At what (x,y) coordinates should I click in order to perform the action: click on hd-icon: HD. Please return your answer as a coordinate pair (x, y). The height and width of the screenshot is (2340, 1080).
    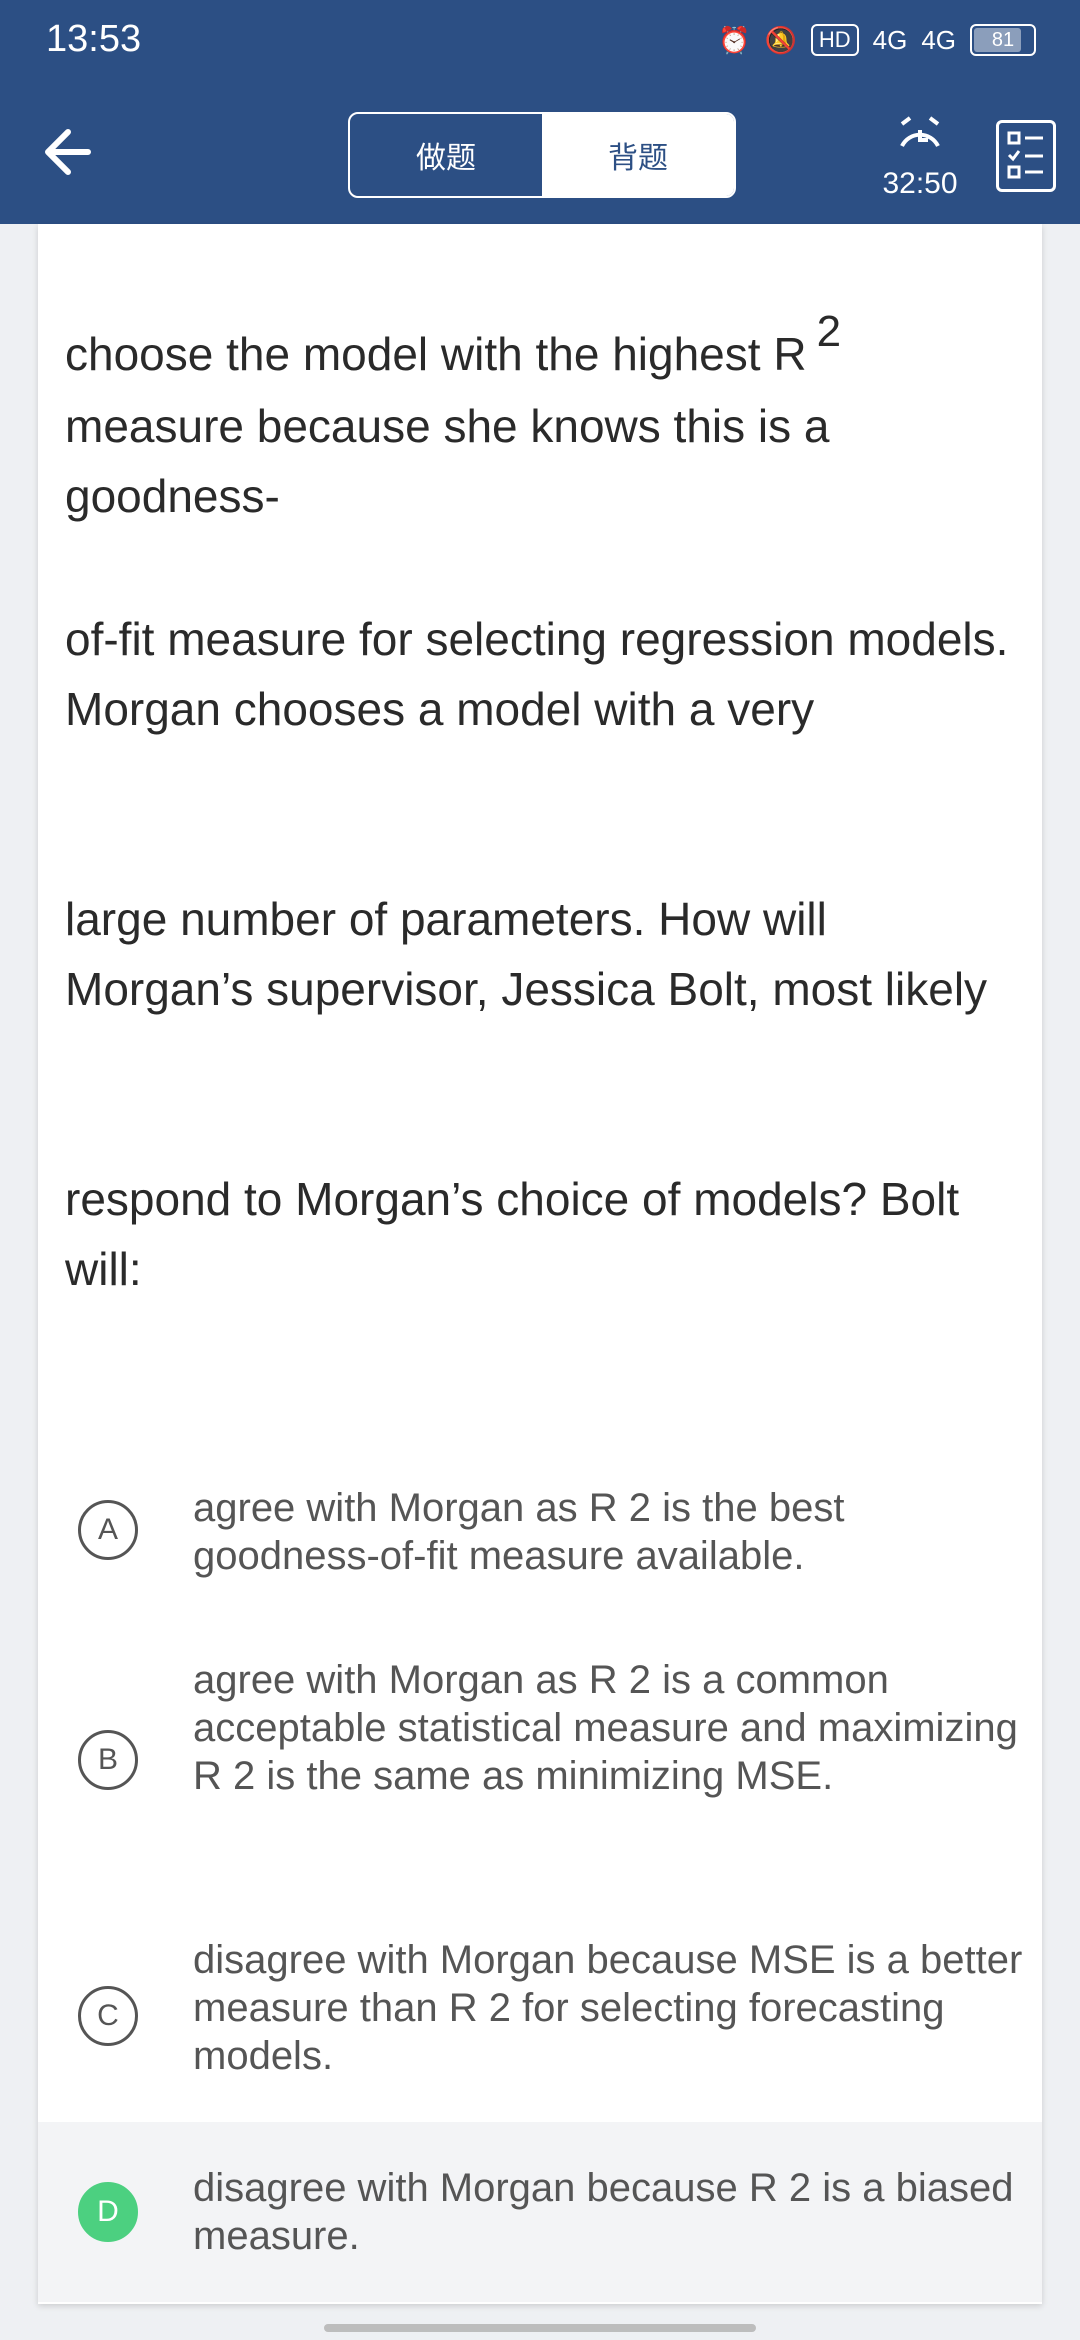
    Looking at the image, I should click on (834, 40).